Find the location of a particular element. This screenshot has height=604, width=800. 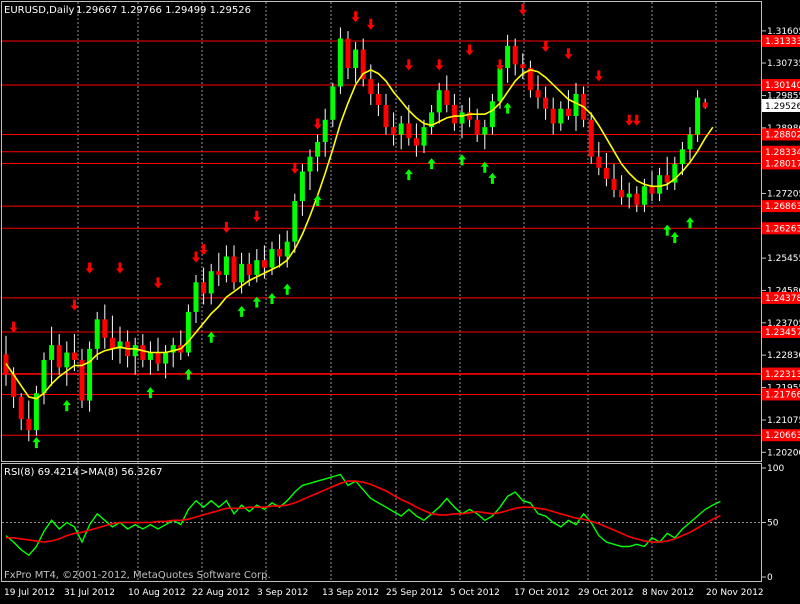

rsi-tick-label: 50 is located at coordinates (773, 524).